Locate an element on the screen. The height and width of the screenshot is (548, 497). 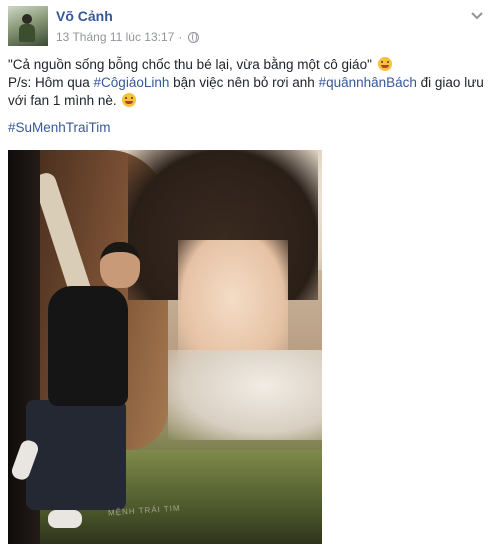
post-hashtag-line: #SuMenhTraiTim is located at coordinates (59, 127).